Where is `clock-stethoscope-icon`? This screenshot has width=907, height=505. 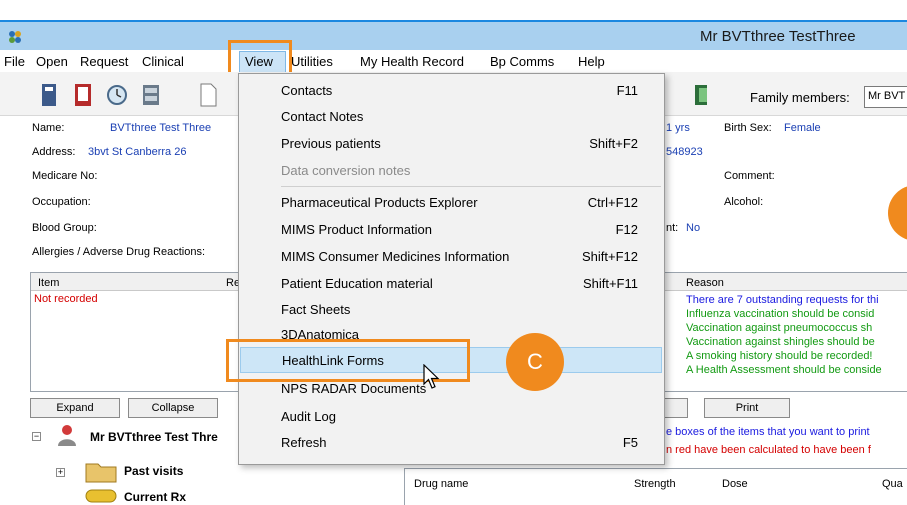 clock-stethoscope-icon is located at coordinates (117, 95).